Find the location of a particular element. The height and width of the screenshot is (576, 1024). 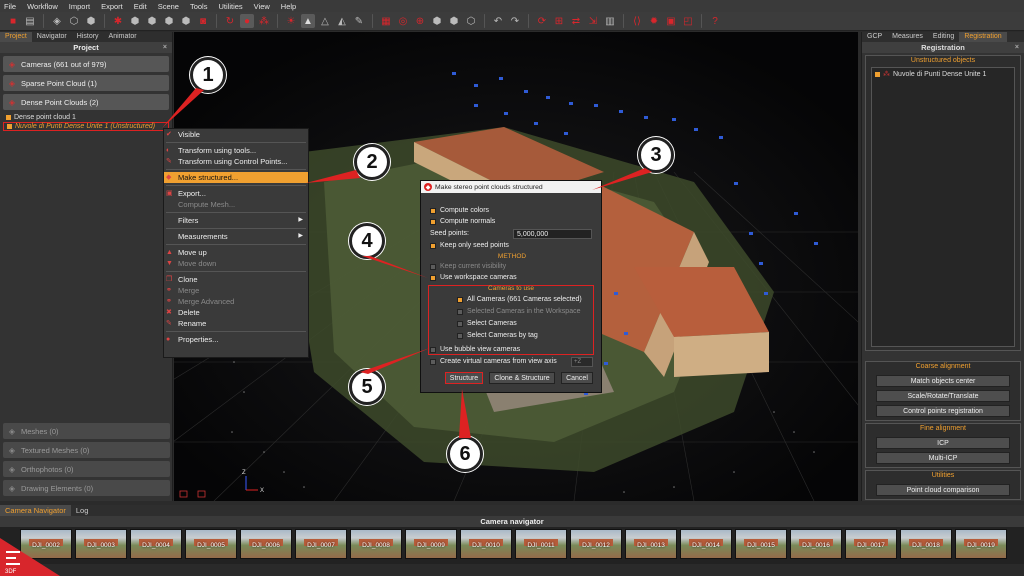

camera-thumbnail: DJI_0014 is located at coordinates (706, 544).